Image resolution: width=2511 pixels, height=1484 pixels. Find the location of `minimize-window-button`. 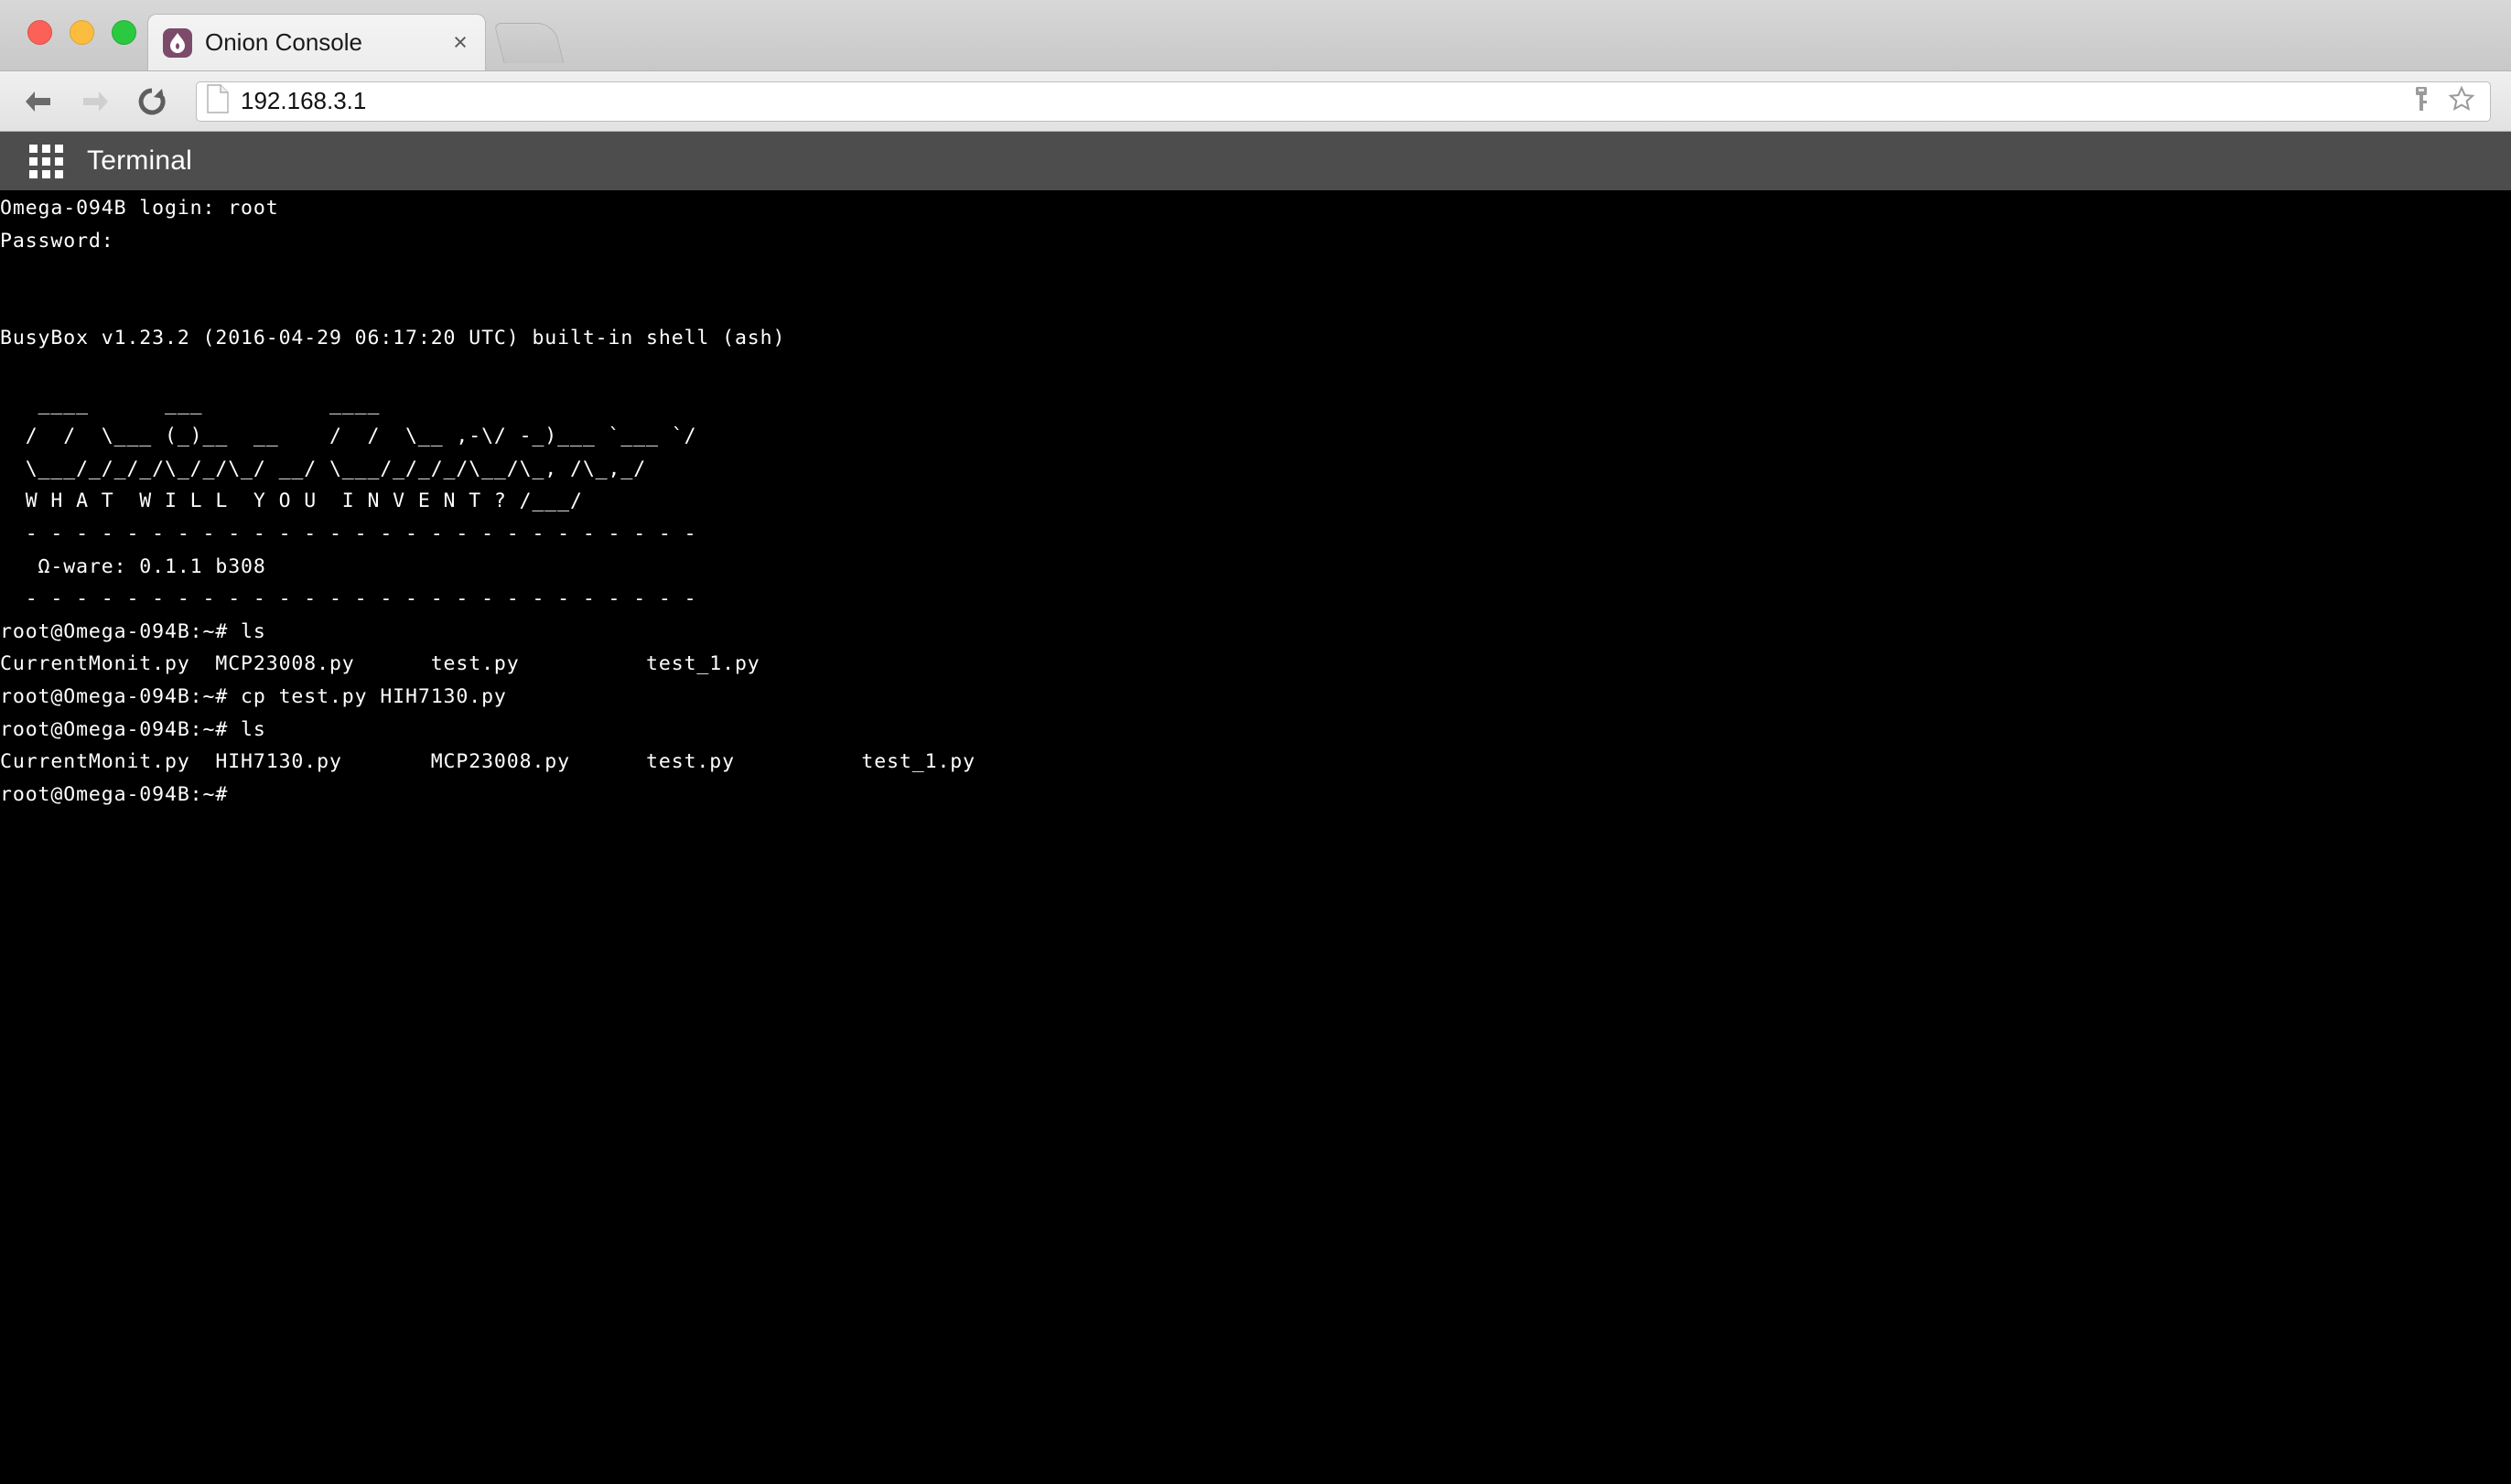

minimize-window-button is located at coordinates (82, 32).